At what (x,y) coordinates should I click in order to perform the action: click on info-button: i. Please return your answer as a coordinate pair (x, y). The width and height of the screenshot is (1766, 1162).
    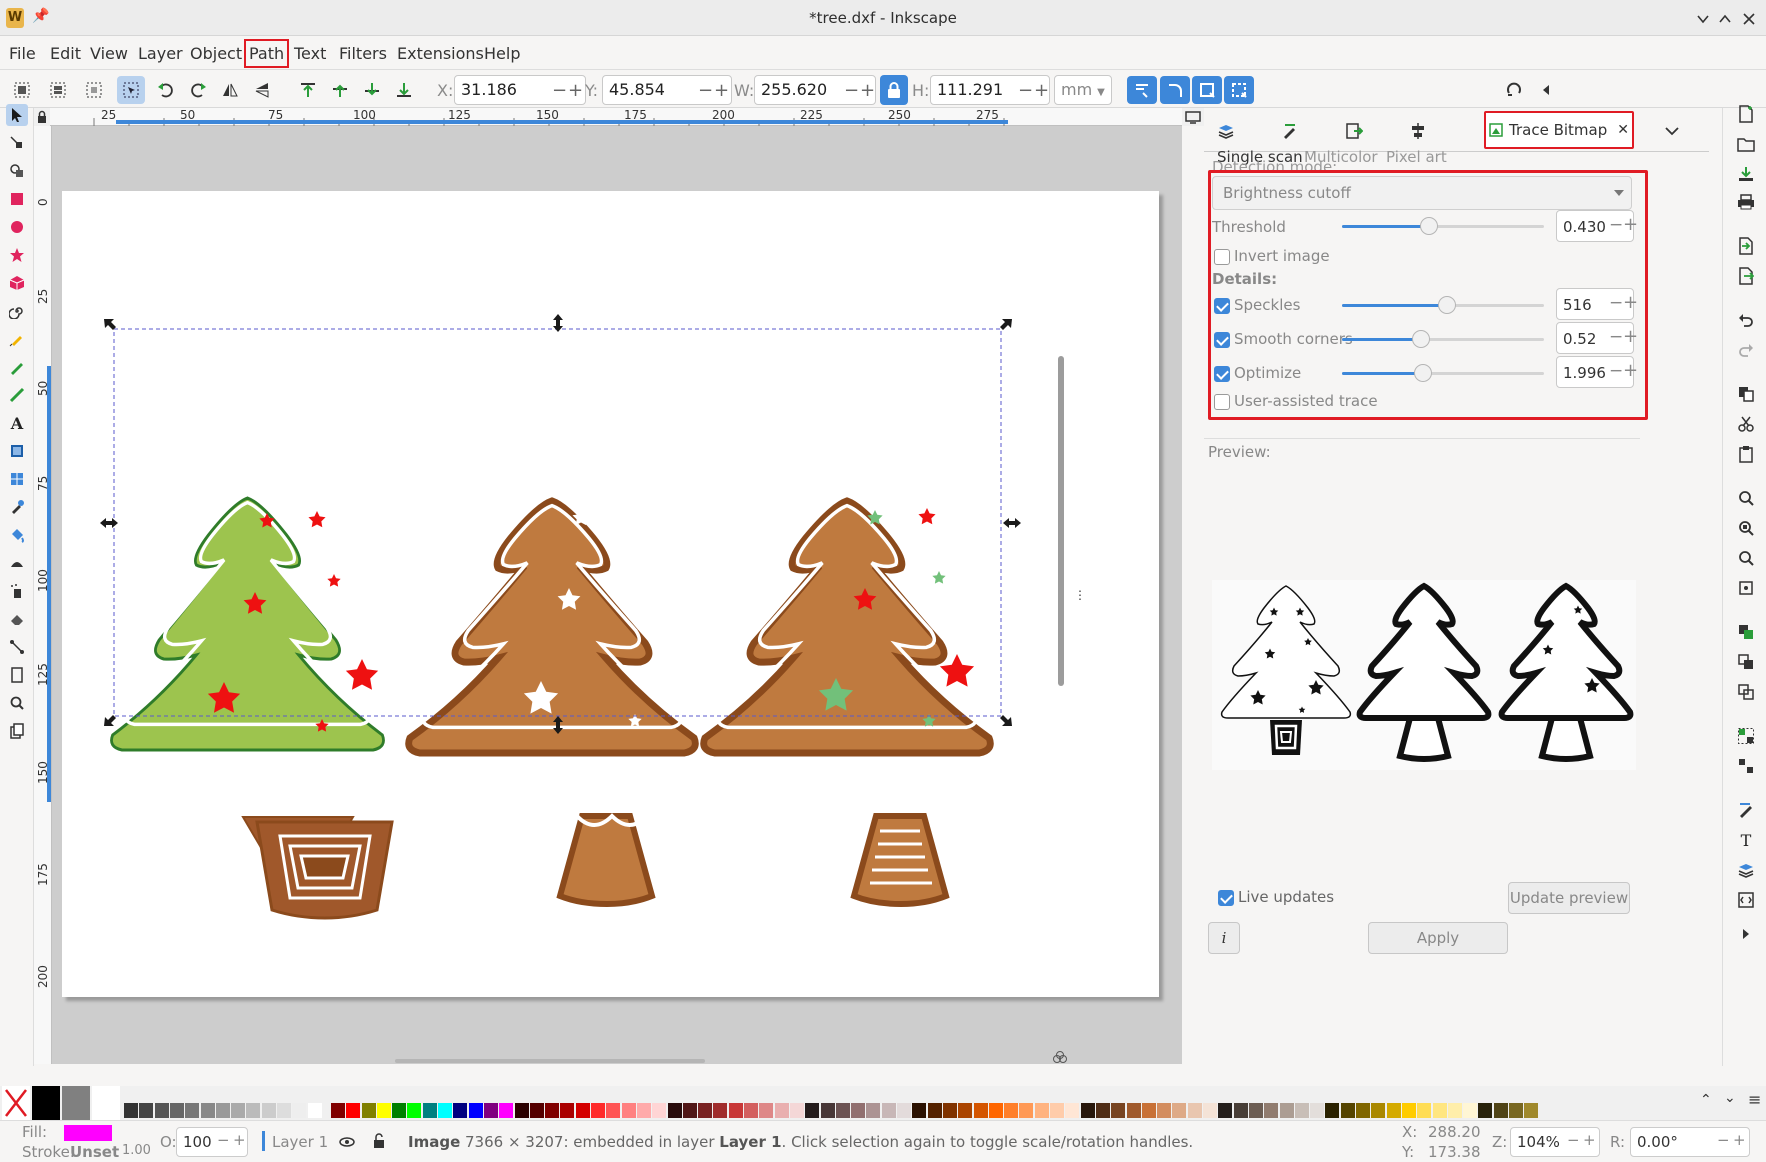
    Looking at the image, I should click on (1224, 938).